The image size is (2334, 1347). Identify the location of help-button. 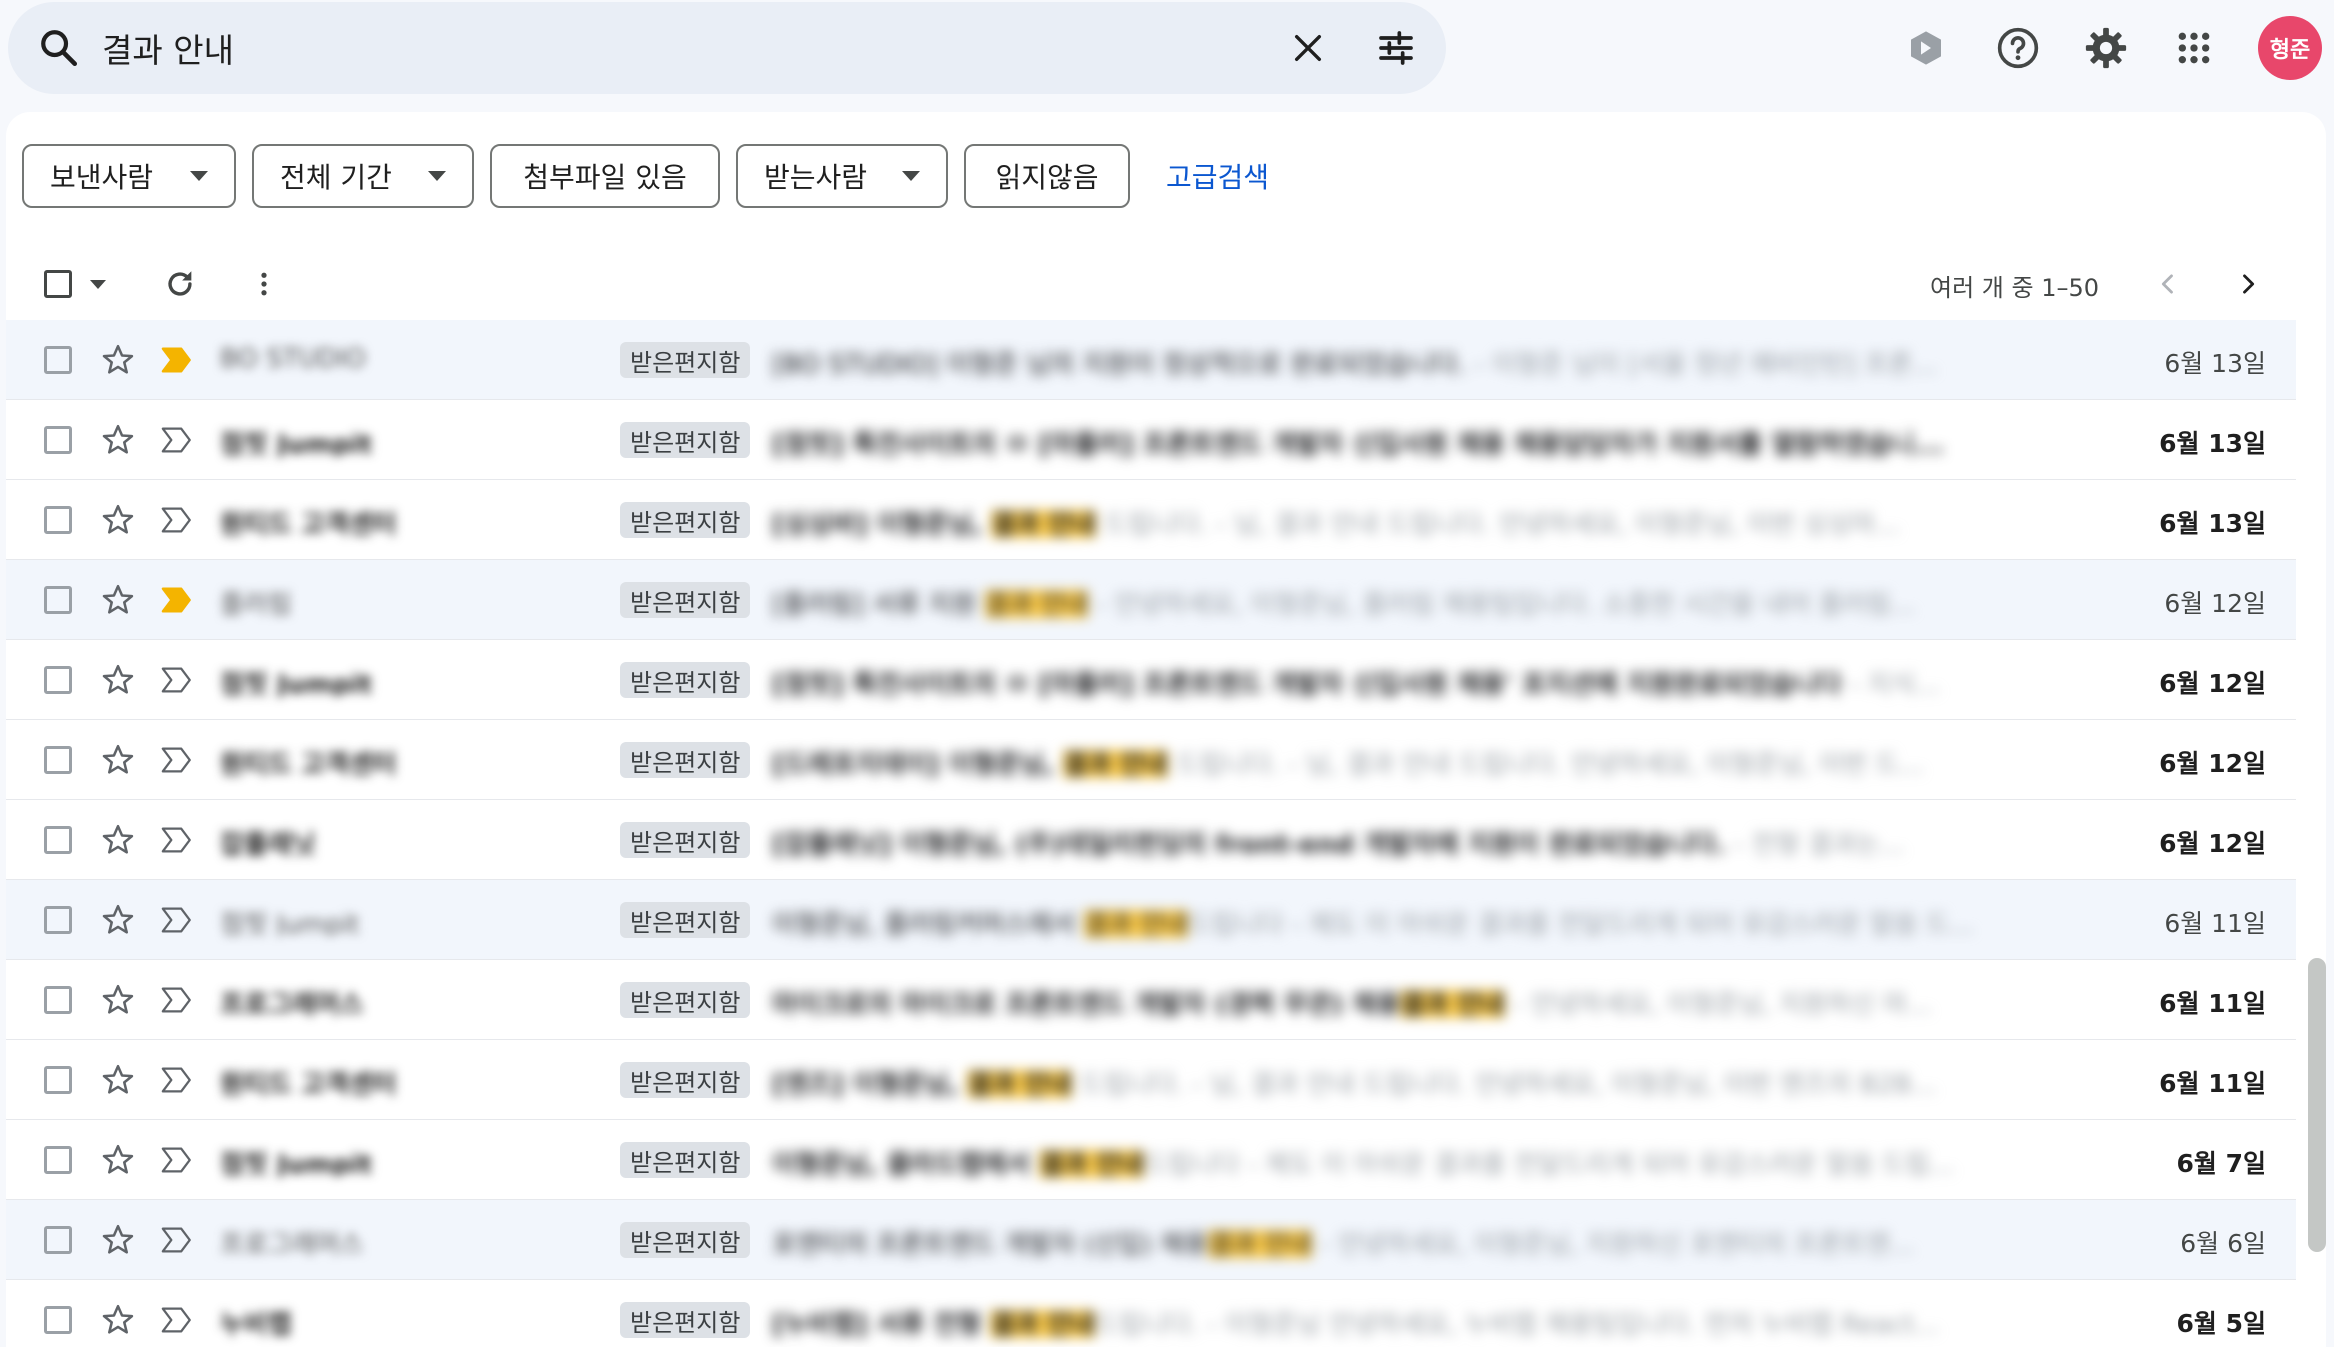
(2018, 48).